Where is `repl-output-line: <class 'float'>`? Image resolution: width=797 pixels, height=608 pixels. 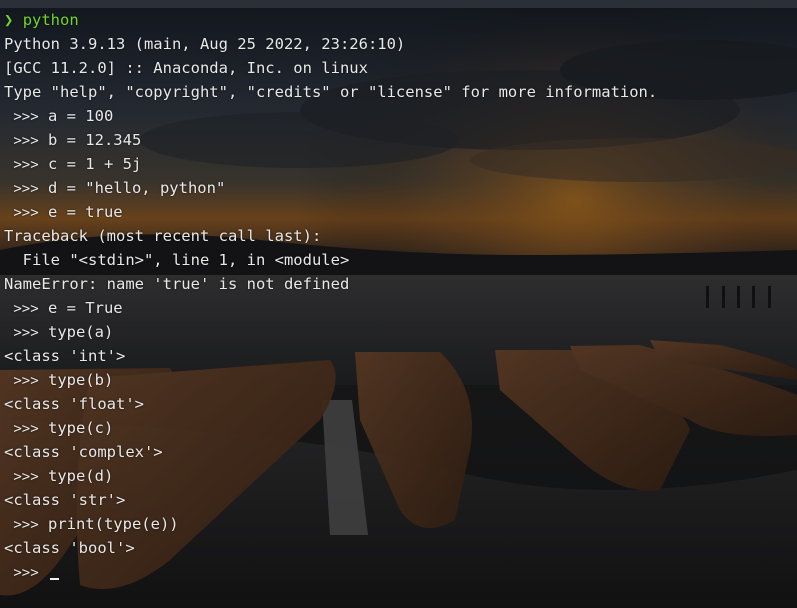
repl-output-line: <class 'float'> is located at coordinates (330, 404).